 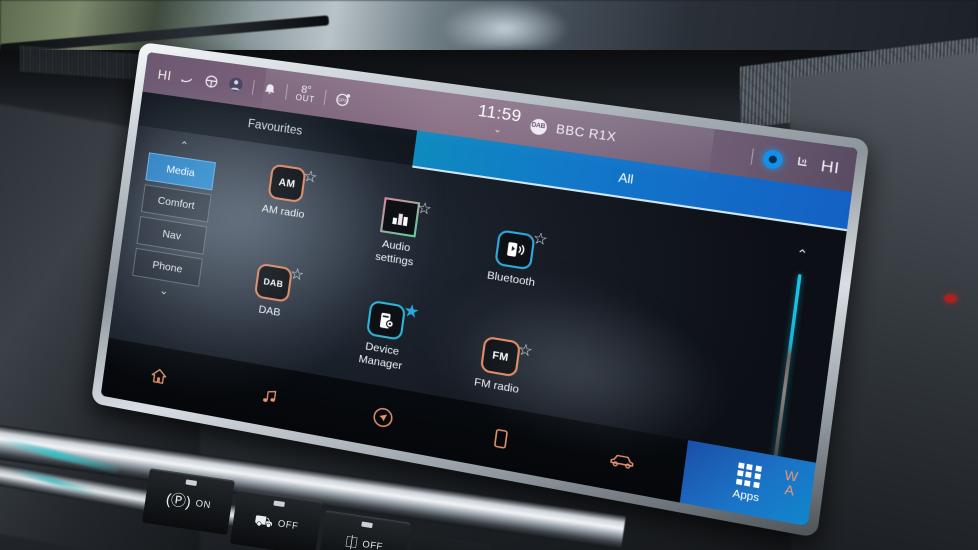 I want to click on fm-radio-icon: FM, so click(x=500, y=356).